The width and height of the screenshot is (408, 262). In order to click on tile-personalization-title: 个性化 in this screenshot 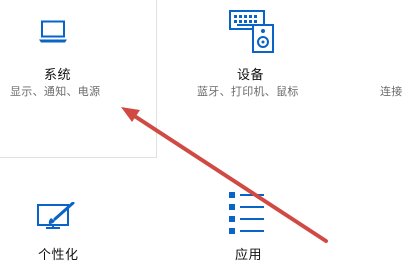, I will do `click(58, 255)`.